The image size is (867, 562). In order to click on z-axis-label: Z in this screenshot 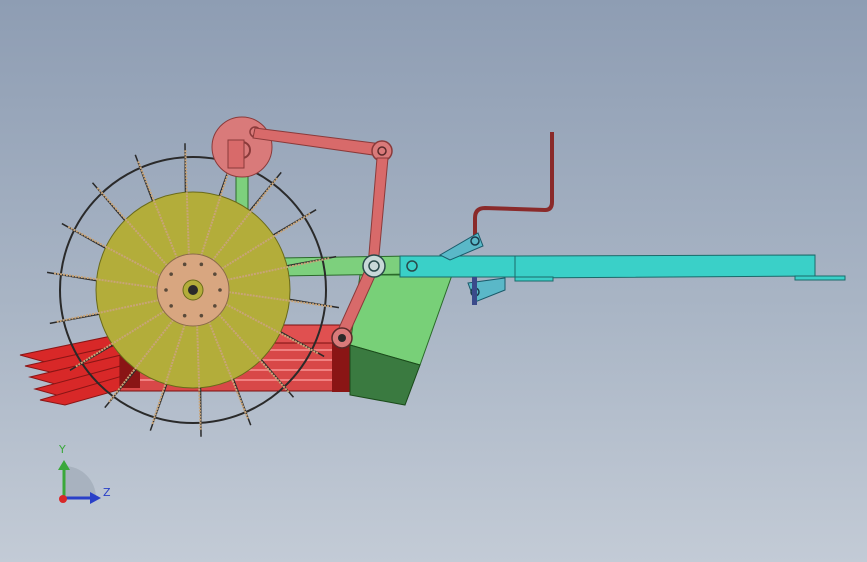, I will do `click(107, 492)`.